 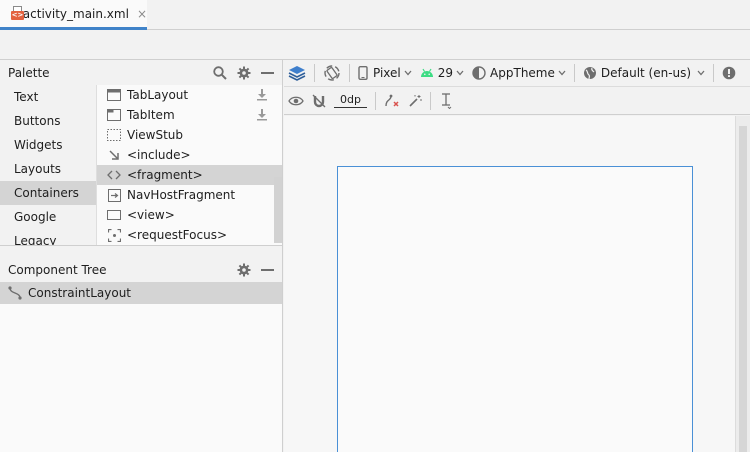 I want to click on api-label: 29, so click(x=445, y=73).